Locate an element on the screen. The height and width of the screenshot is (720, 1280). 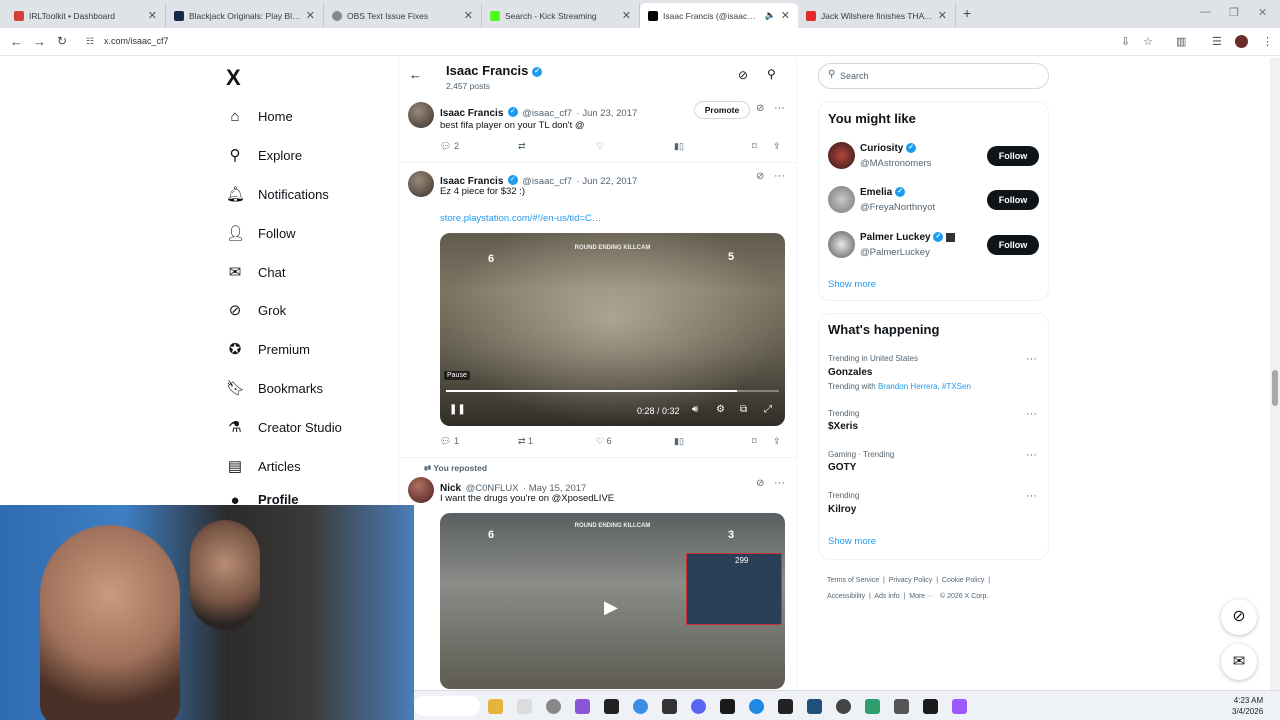
discord-icon is located at coordinates (698, 706).